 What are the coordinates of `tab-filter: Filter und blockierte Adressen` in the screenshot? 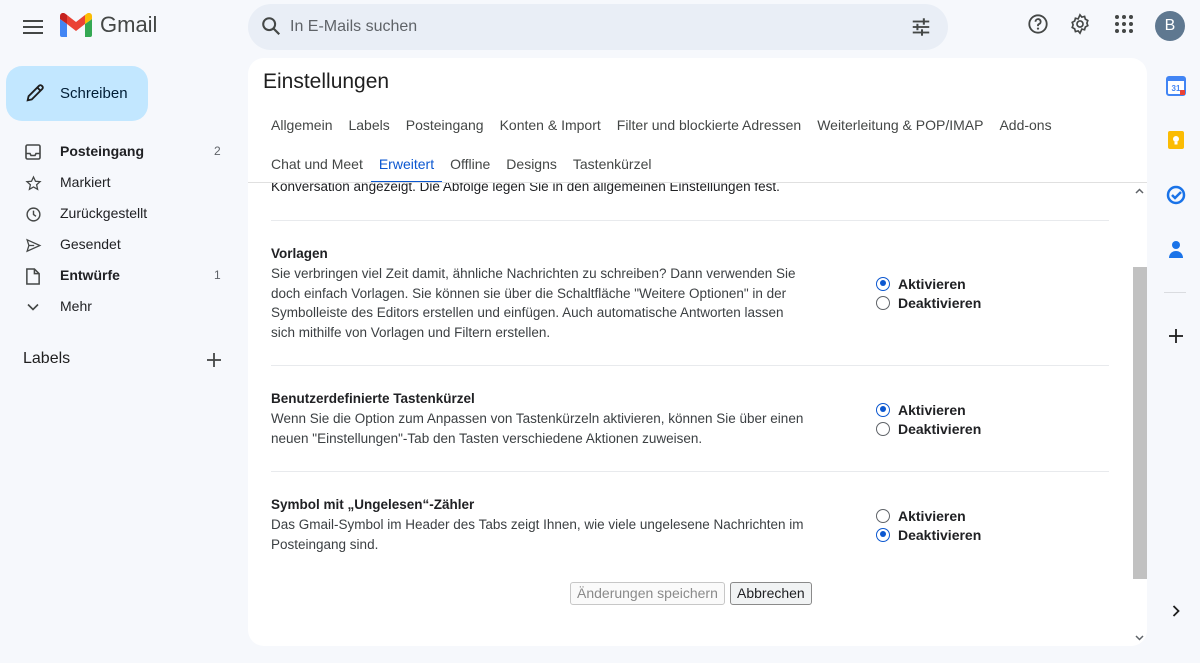 It's located at (709, 125).